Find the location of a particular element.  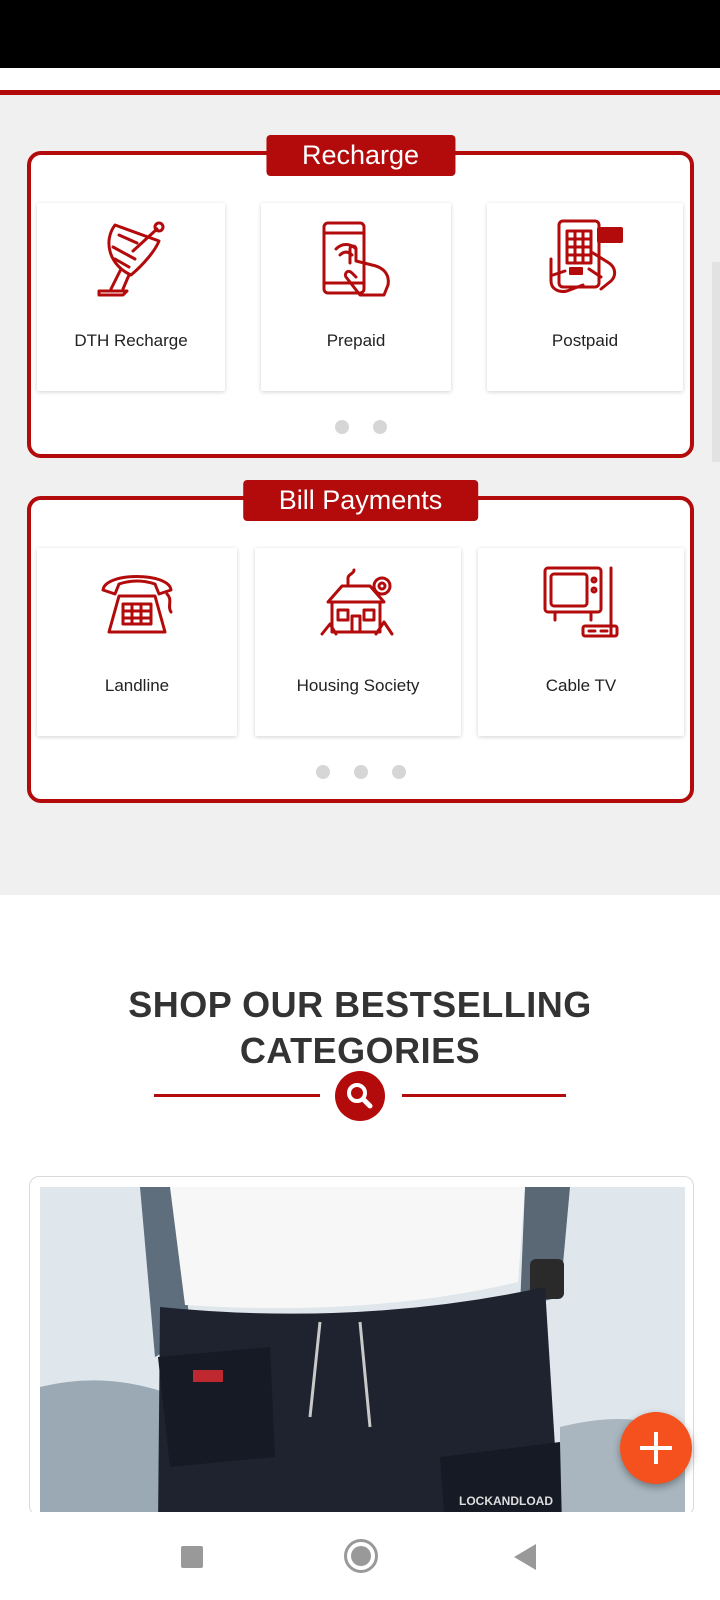

prepaid-card: Prepaid is located at coordinates (356, 297).